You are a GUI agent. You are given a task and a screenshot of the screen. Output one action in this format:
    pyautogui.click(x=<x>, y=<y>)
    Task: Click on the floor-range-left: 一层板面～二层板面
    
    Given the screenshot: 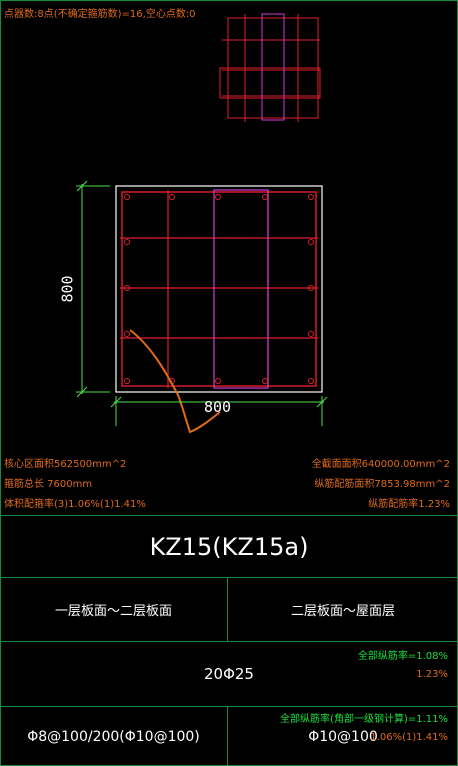 What is the action you would take?
    pyautogui.click(x=113, y=611)
    